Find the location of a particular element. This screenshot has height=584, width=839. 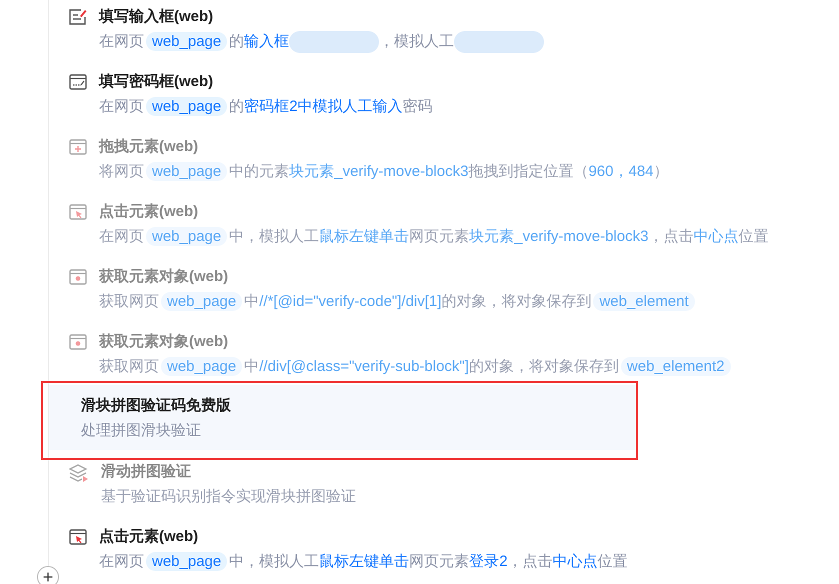

step-title: 滑动拼图验证 is located at coordinates (146, 472).